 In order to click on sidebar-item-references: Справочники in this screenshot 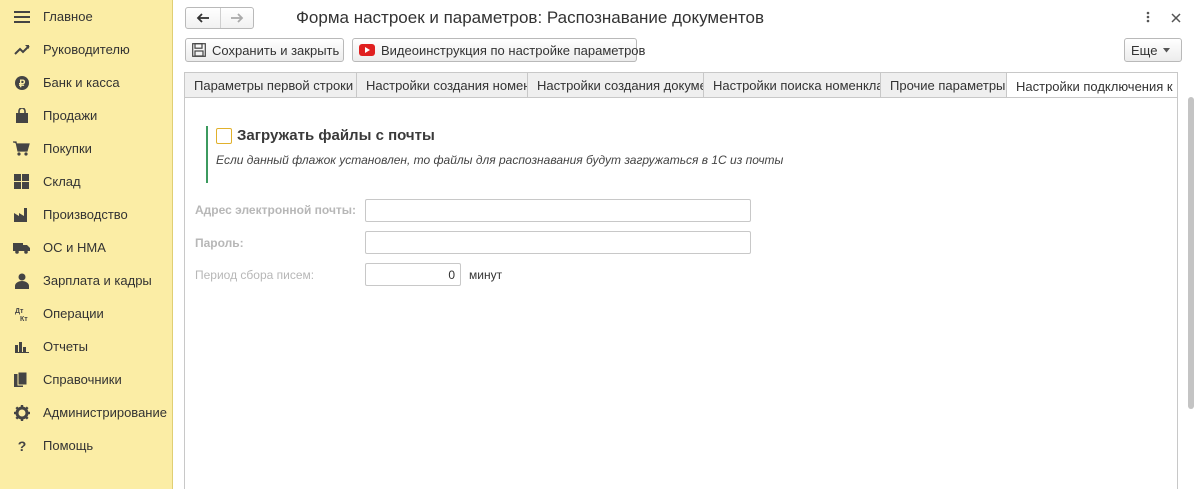, I will do `click(86, 379)`.